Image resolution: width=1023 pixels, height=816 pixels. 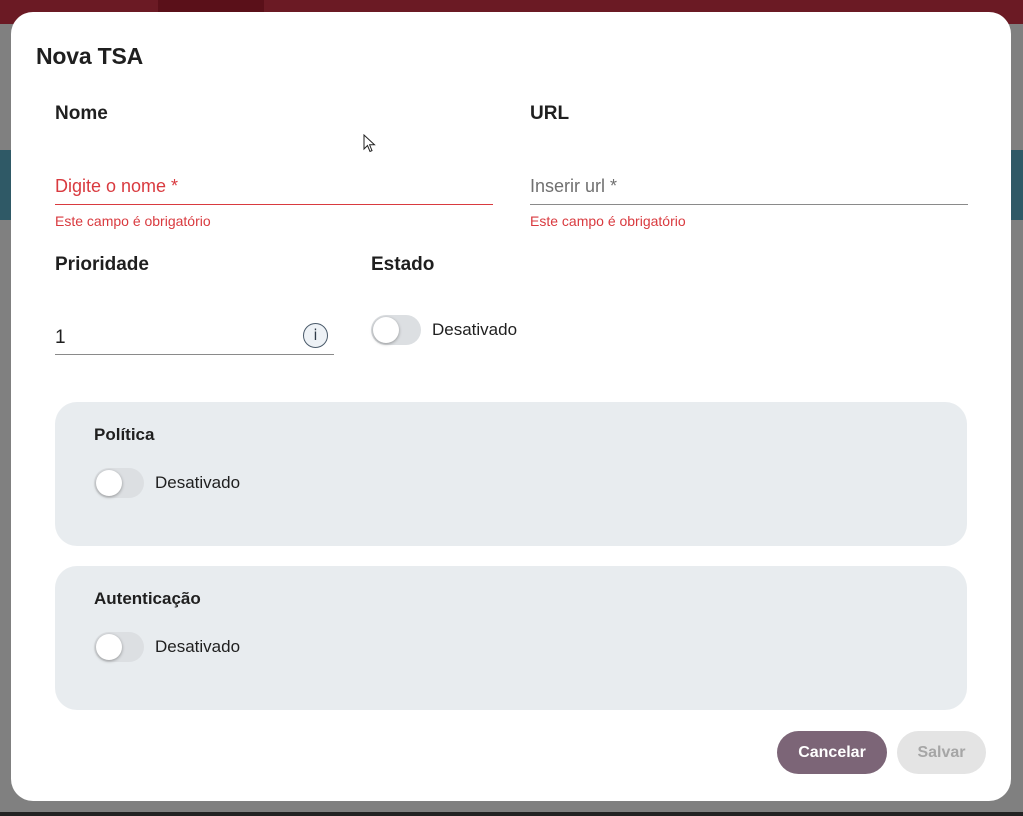 I want to click on mouse-cursor-icon, so click(x=369, y=143).